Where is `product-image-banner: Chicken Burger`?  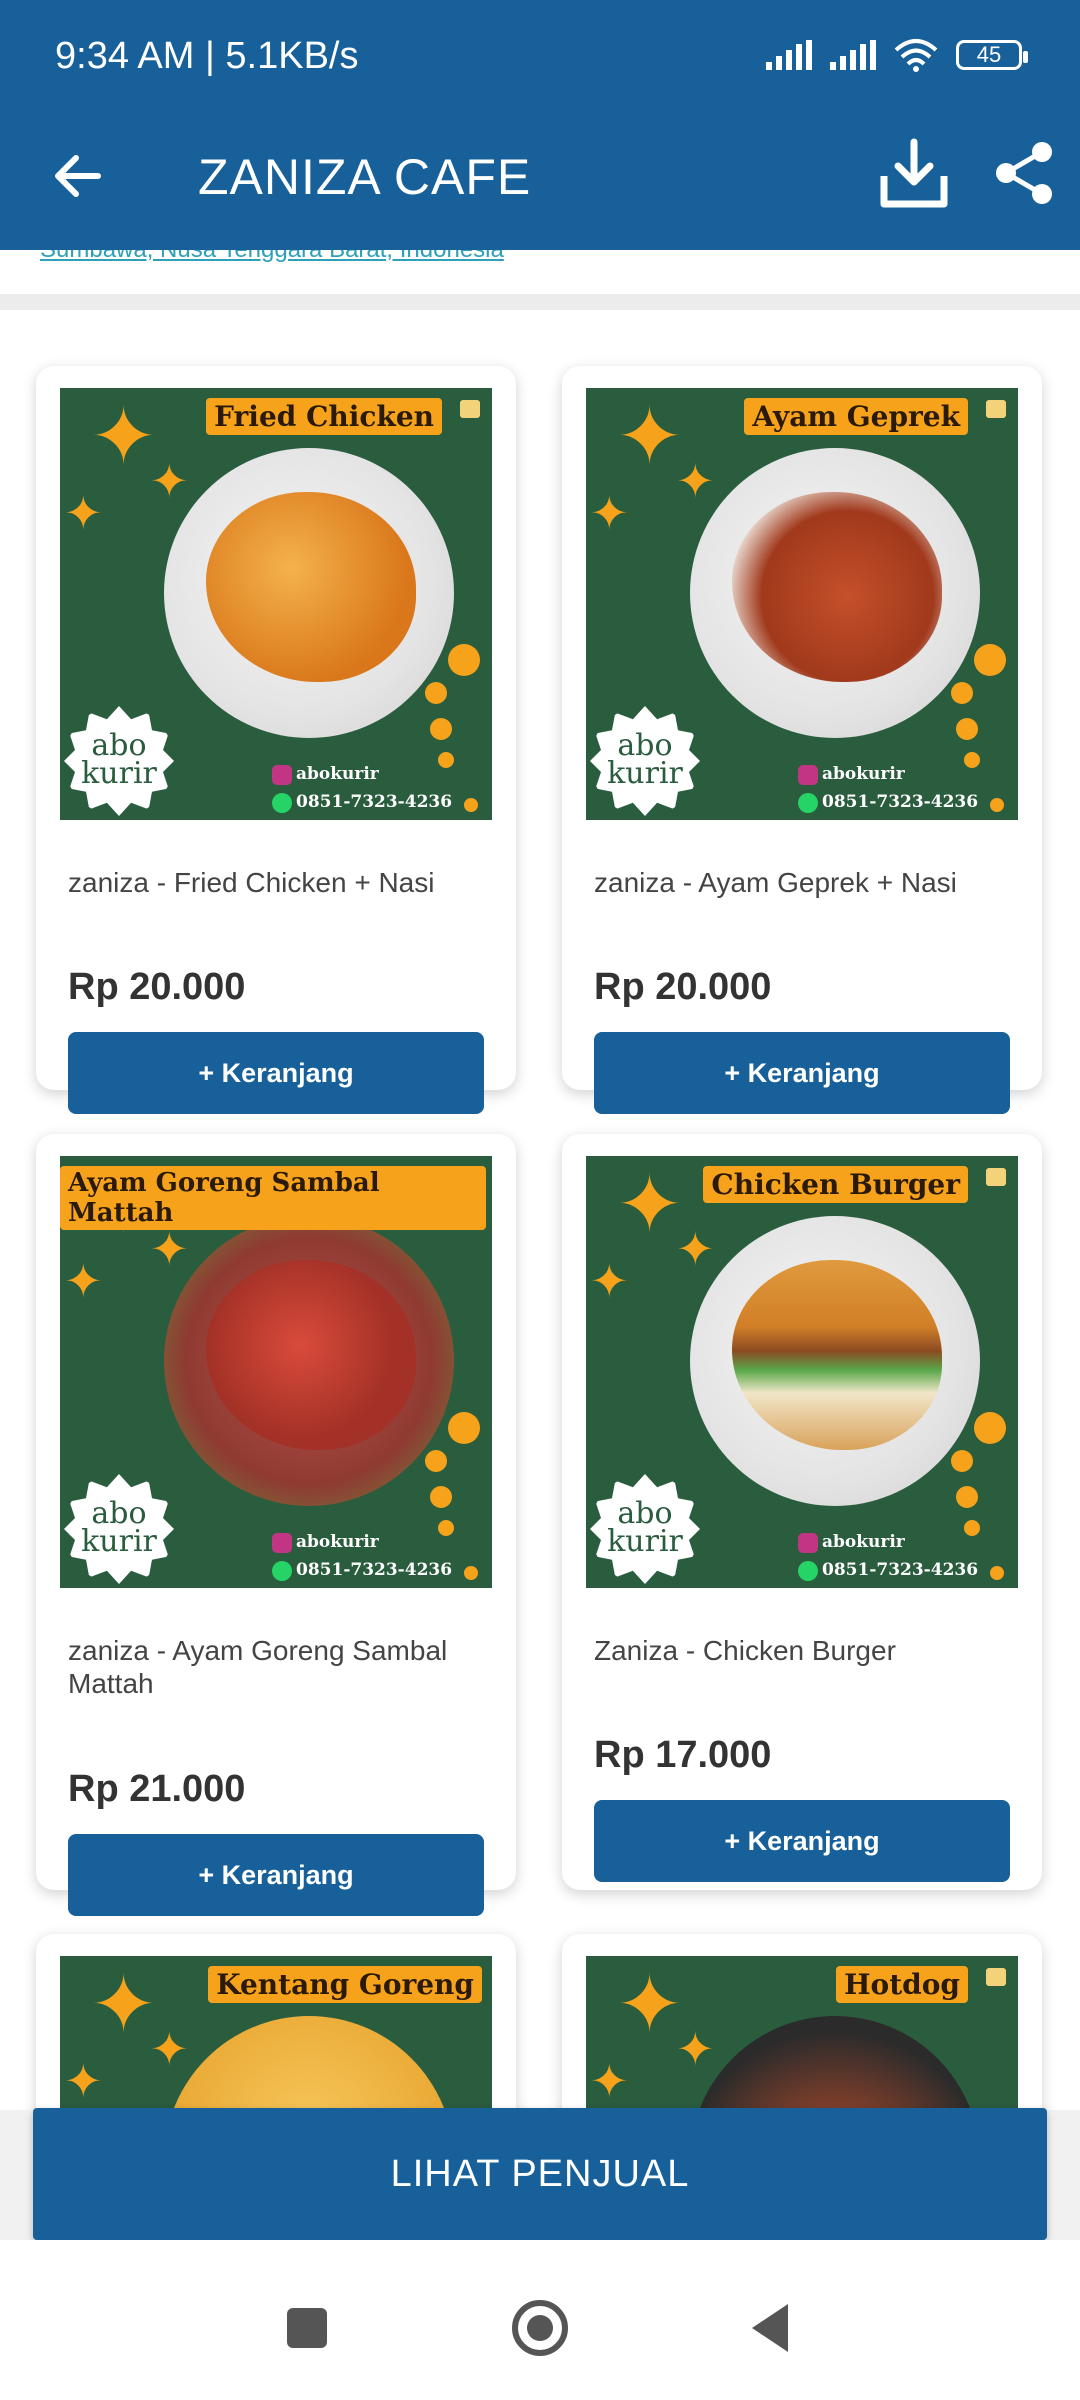 product-image-banner: Chicken Burger is located at coordinates (835, 1184).